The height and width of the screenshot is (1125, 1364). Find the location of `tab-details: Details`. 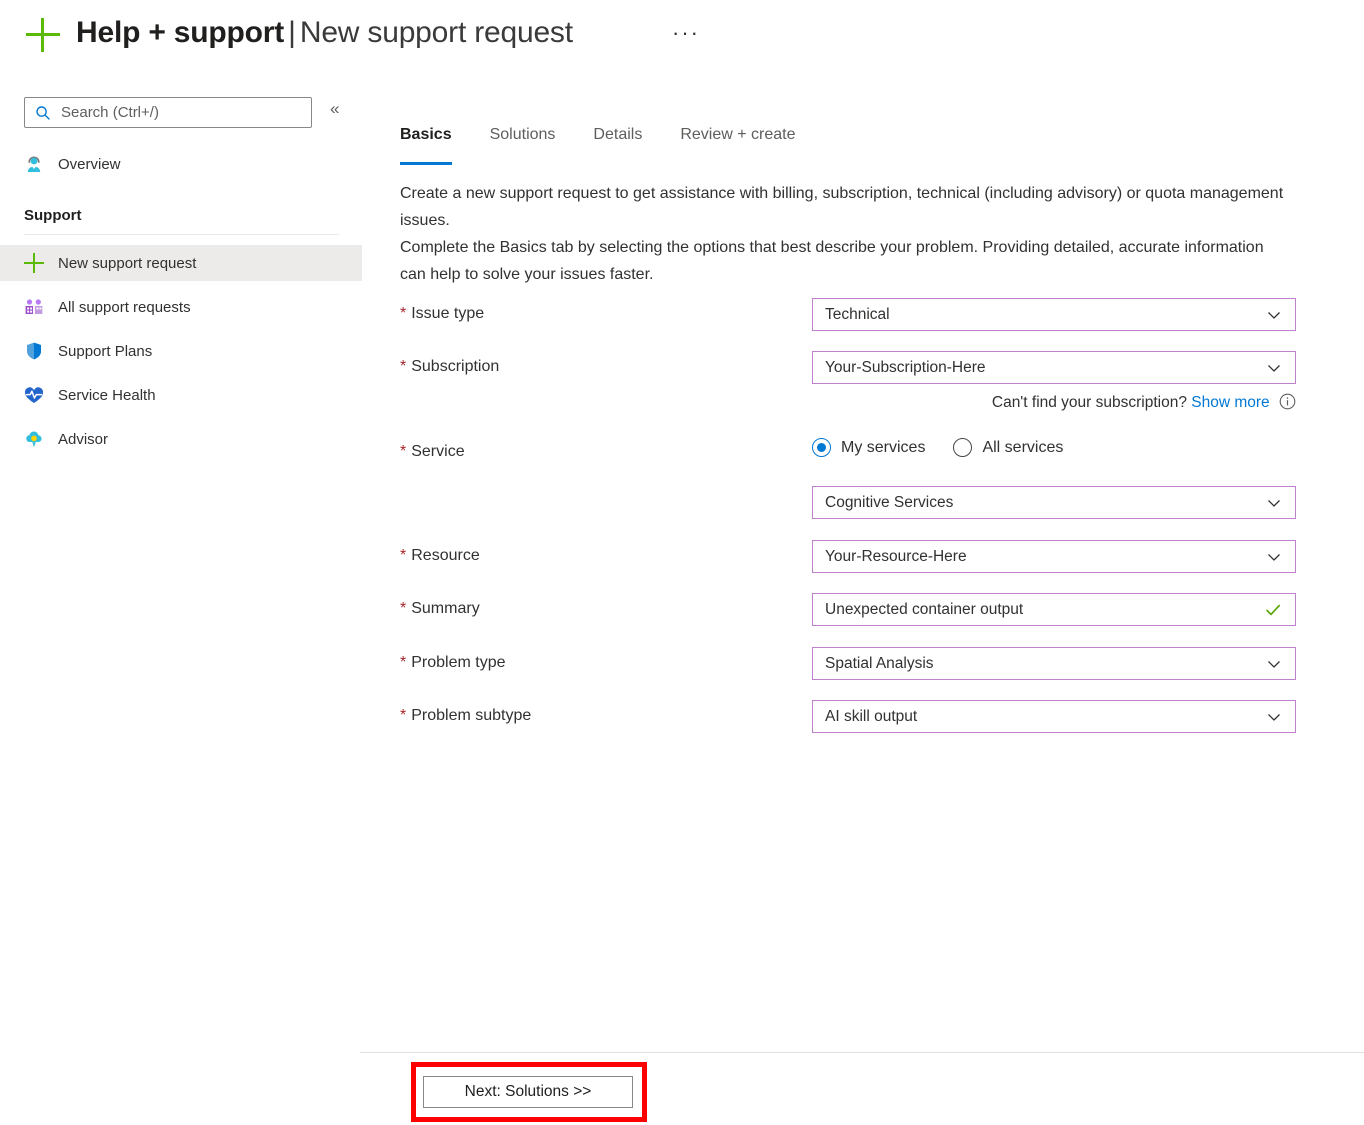

tab-details: Details is located at coordinates (617, 144).